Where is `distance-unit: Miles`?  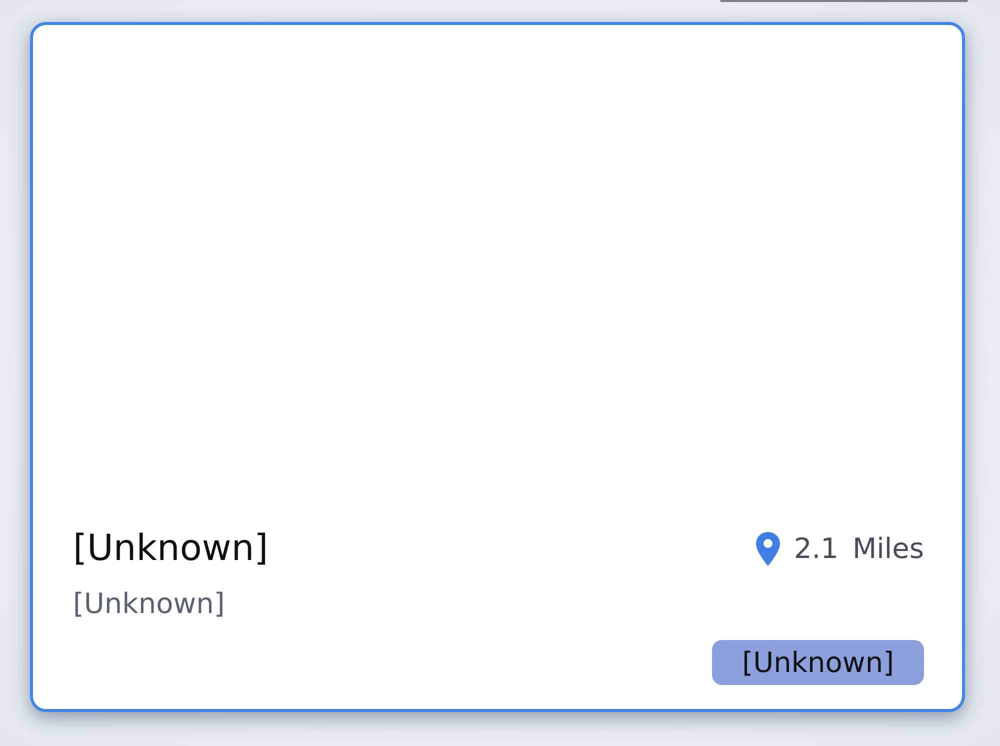
distance-unit: Miles is located at coordinates (888, 548).